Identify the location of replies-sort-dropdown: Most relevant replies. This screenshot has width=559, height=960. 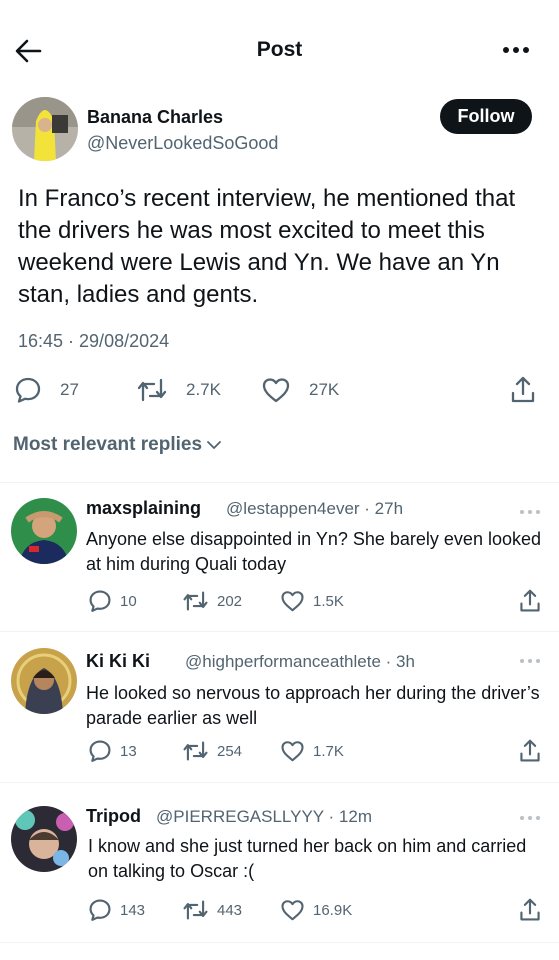
(117, 445).